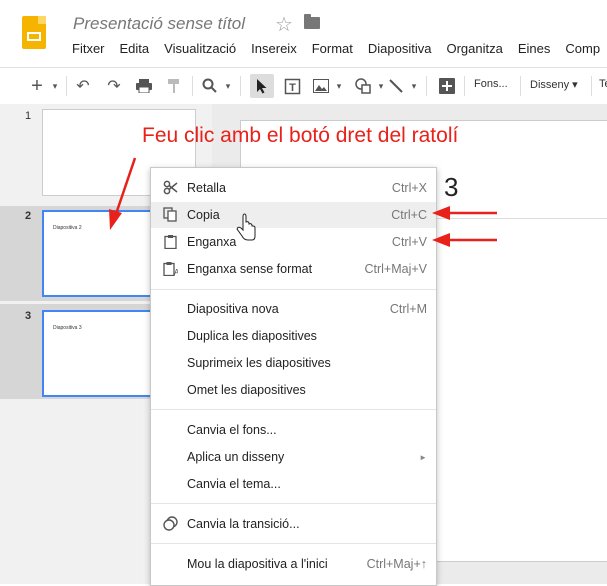  I want to click on annotation-arrows, so click(303, 202).